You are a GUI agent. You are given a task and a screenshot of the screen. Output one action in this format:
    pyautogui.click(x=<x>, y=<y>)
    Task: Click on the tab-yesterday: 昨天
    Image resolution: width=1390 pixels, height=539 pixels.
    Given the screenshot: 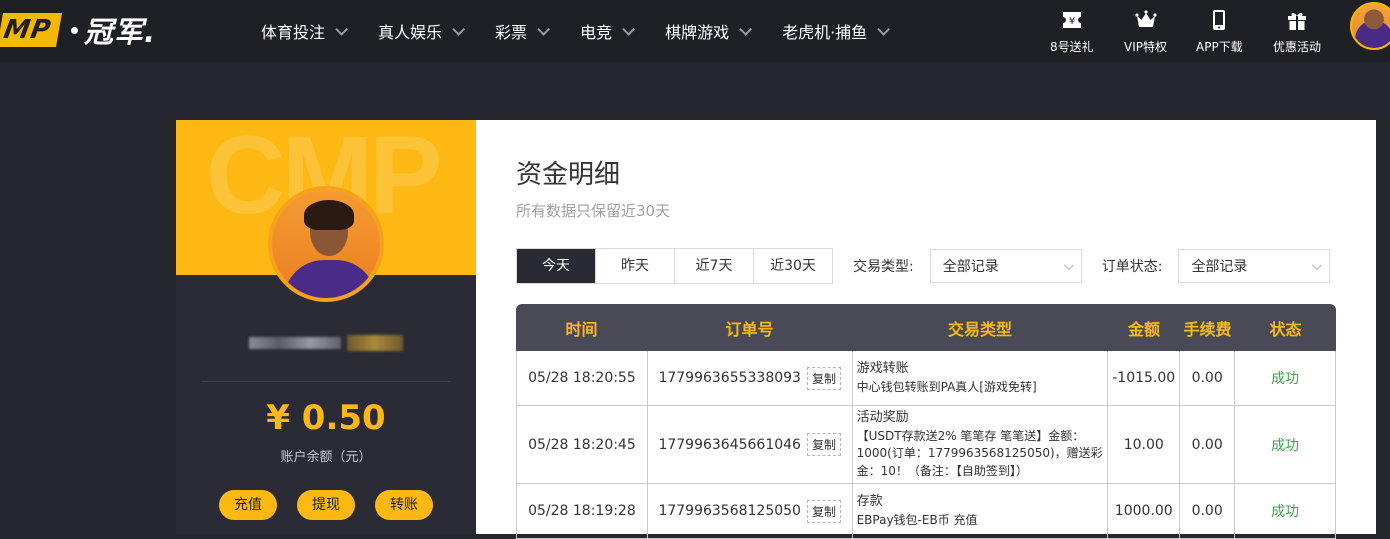 What is the action you would take?
    pyautogui.click(x=634, y=266)
    